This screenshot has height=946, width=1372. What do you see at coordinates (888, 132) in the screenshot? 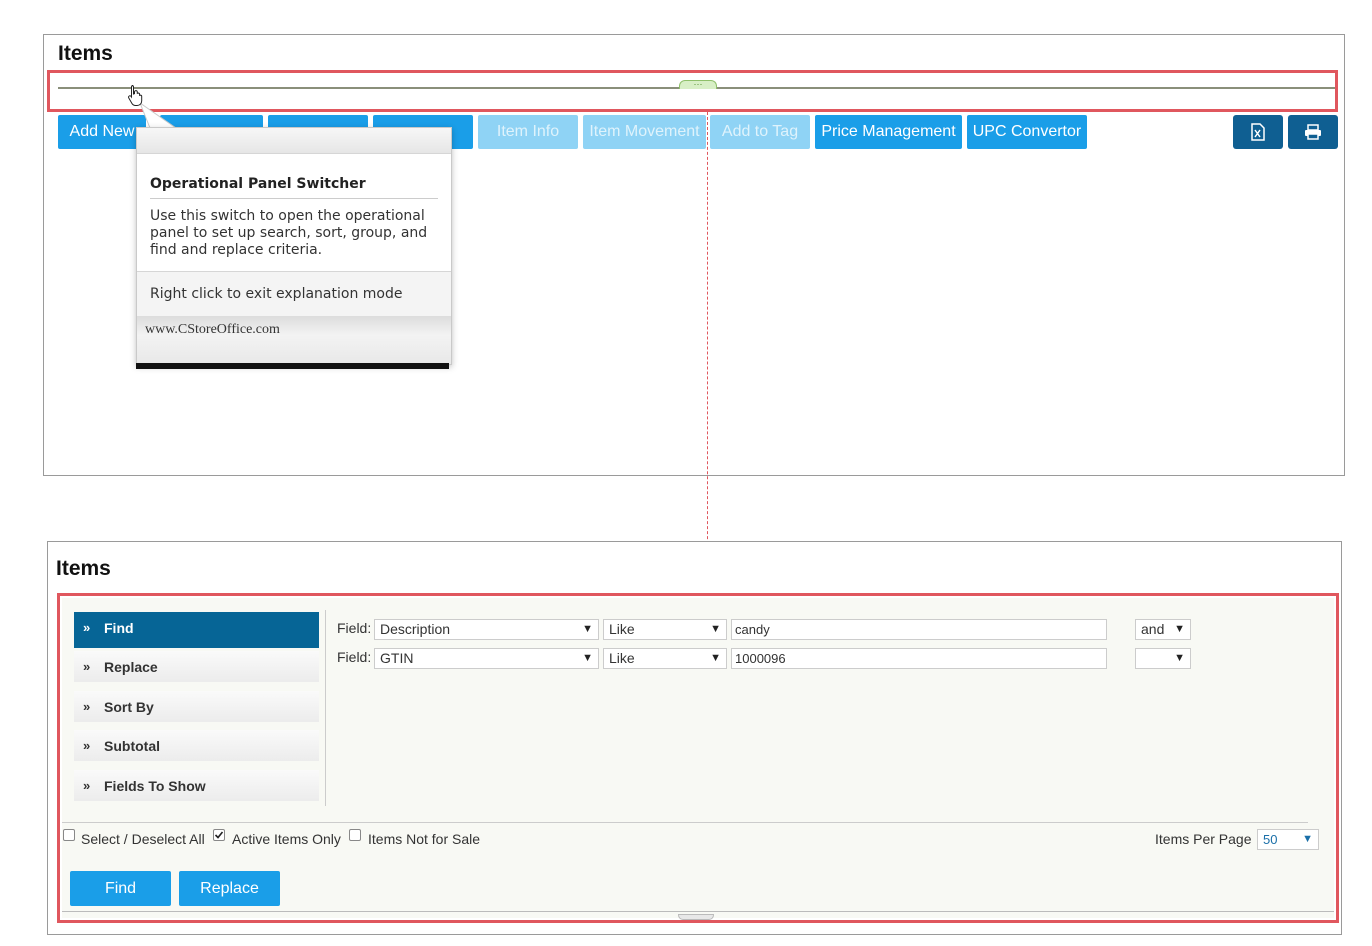
I see `price-management-button: Price Management` at bounding box center [888, 132].